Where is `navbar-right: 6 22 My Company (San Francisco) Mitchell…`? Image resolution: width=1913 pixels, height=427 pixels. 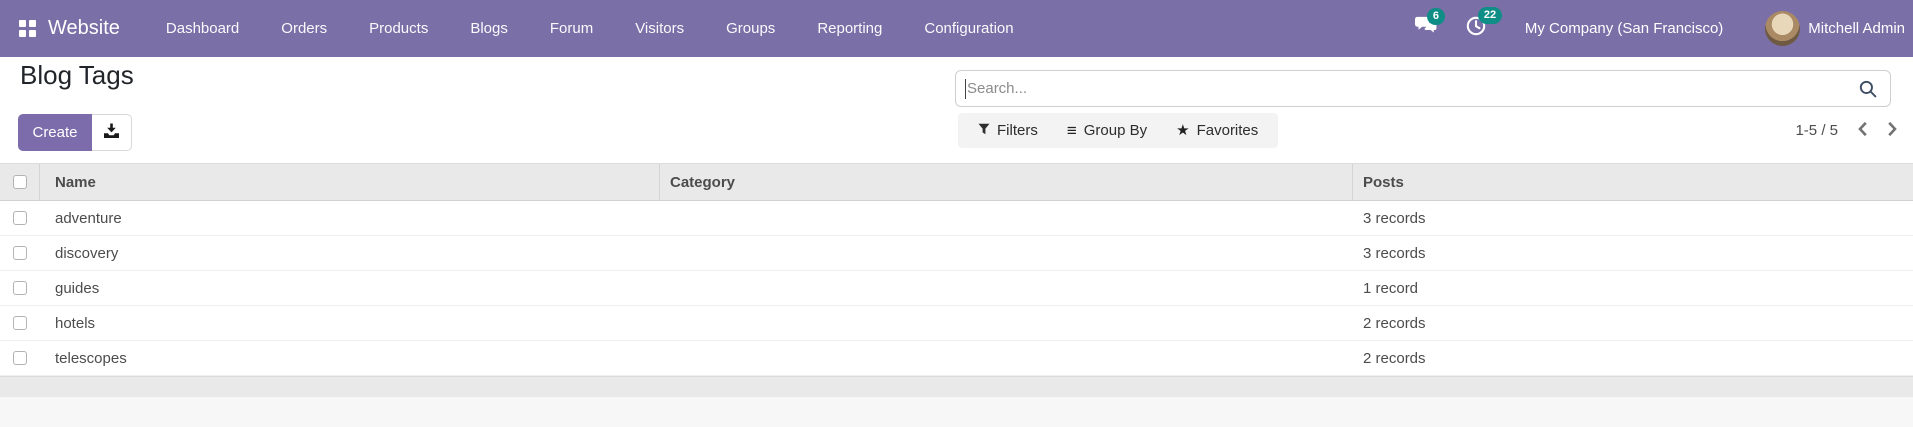 navbar-right: 6 22 My Company (San Francisco) Mitchell… is located at coordinates (1663, 26).